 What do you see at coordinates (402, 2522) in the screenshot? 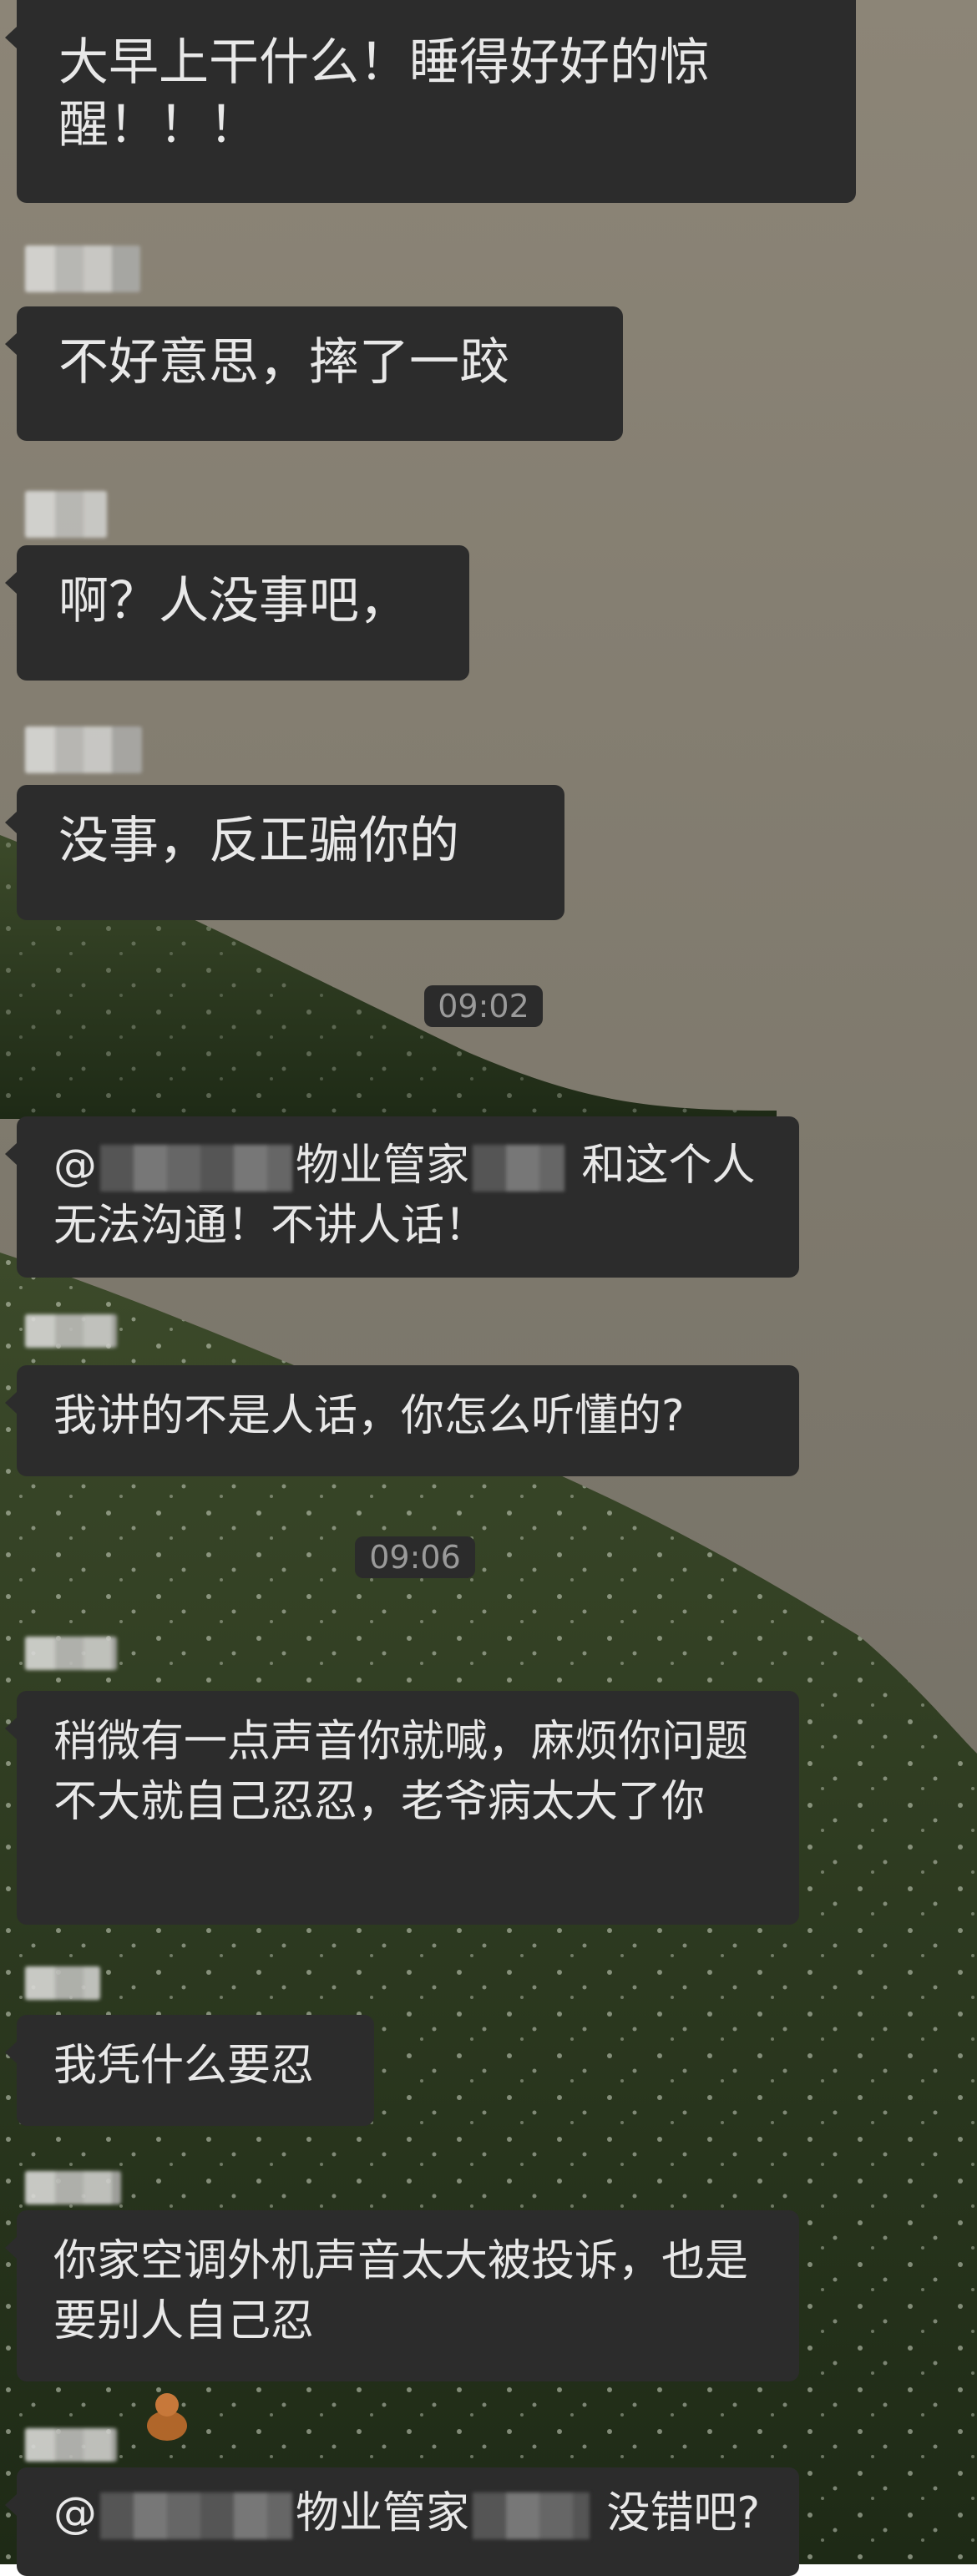
I see `message-bubble: @ 物业管家 没错吧?` at bounding box center [402, 2522].